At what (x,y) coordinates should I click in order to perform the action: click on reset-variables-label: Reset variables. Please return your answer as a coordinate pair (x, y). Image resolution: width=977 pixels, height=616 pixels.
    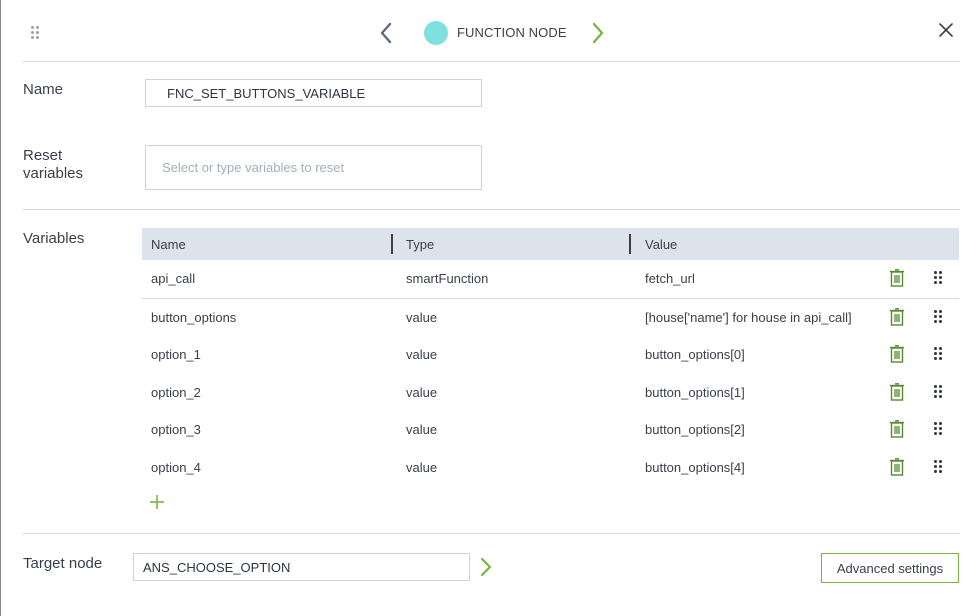
    Looking at the image, I should click on (53, 165).